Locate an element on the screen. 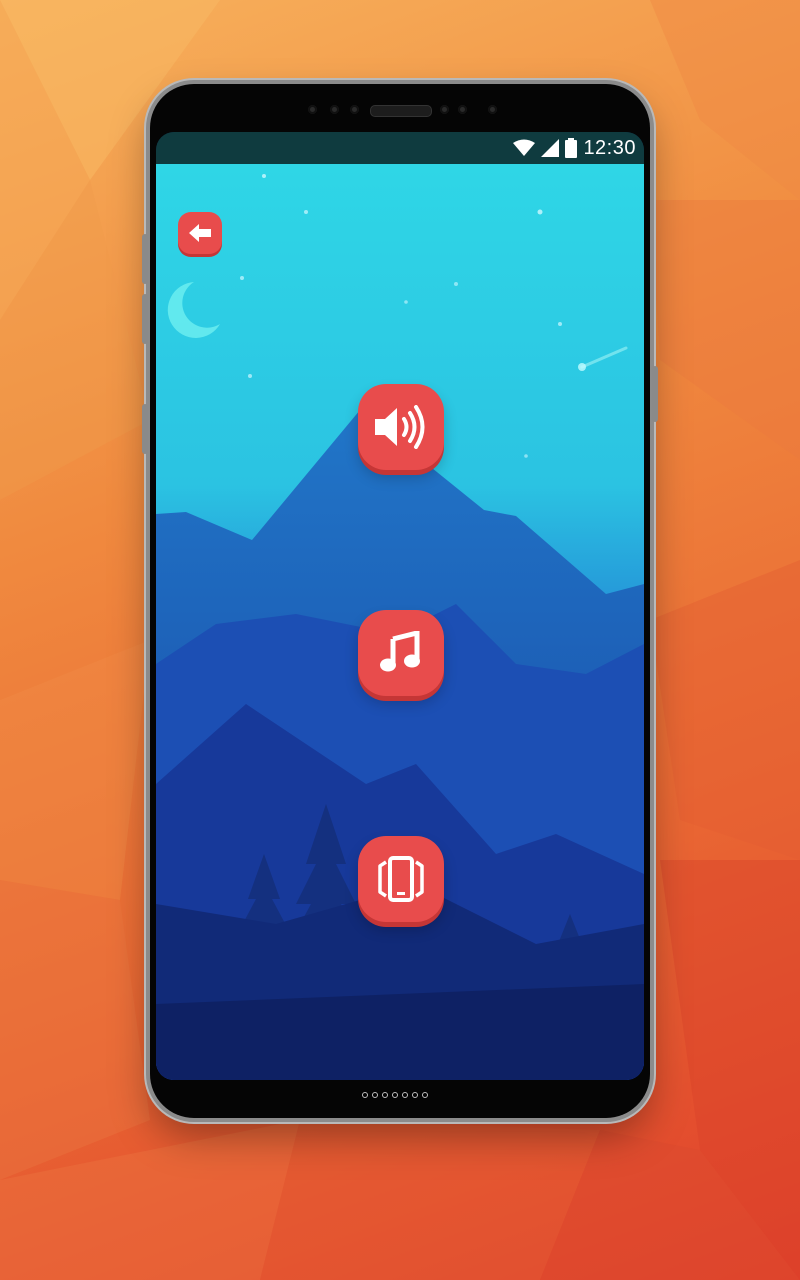 The height and width of the screenshot is (1280, 800). vibrate-phone-icon is located at coordinates (401, 879).